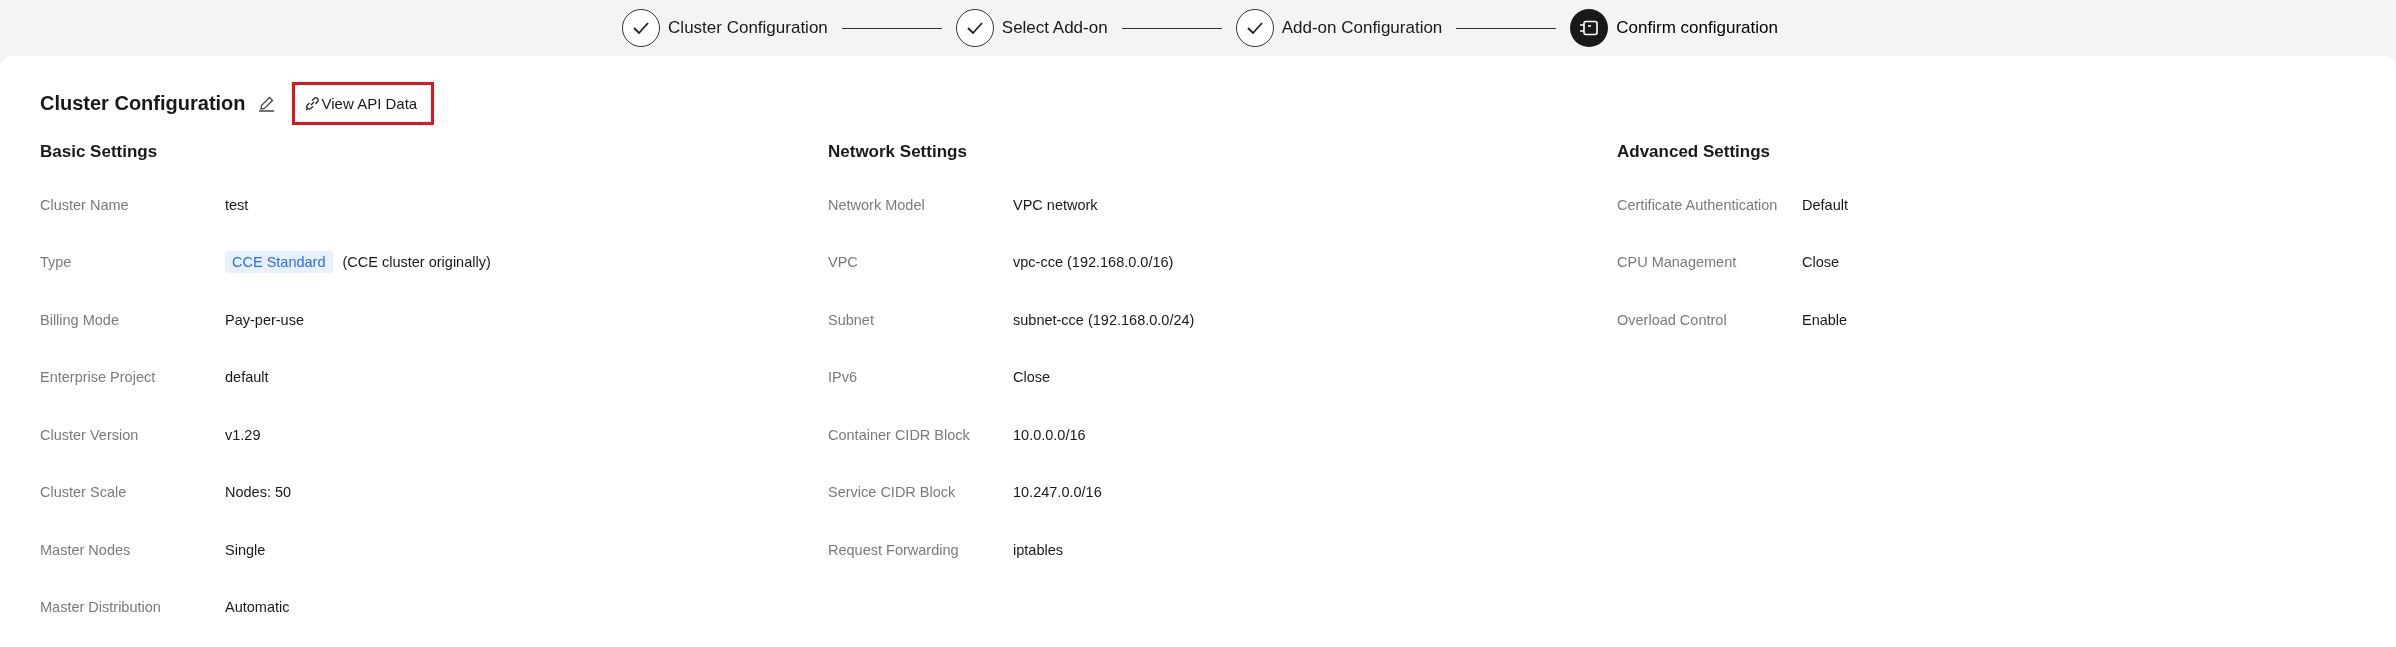 Image resolution: width=2396 pixels, height=647 pixels. What do you see at coordinates (1362, 28) in the screenshot?
I see `step-label: Add-on Configuration` at bounding box center [1362, 28].